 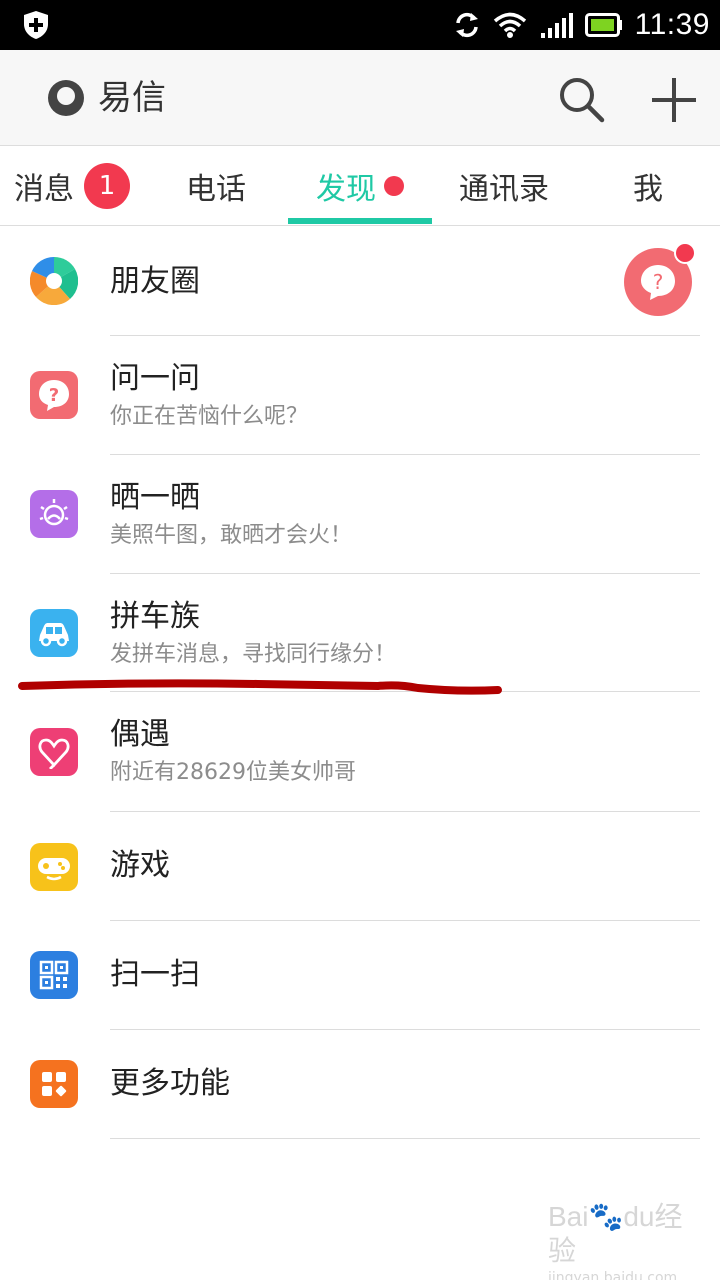 I want to click on qr-scan-icon, so click(x=54, y=975).